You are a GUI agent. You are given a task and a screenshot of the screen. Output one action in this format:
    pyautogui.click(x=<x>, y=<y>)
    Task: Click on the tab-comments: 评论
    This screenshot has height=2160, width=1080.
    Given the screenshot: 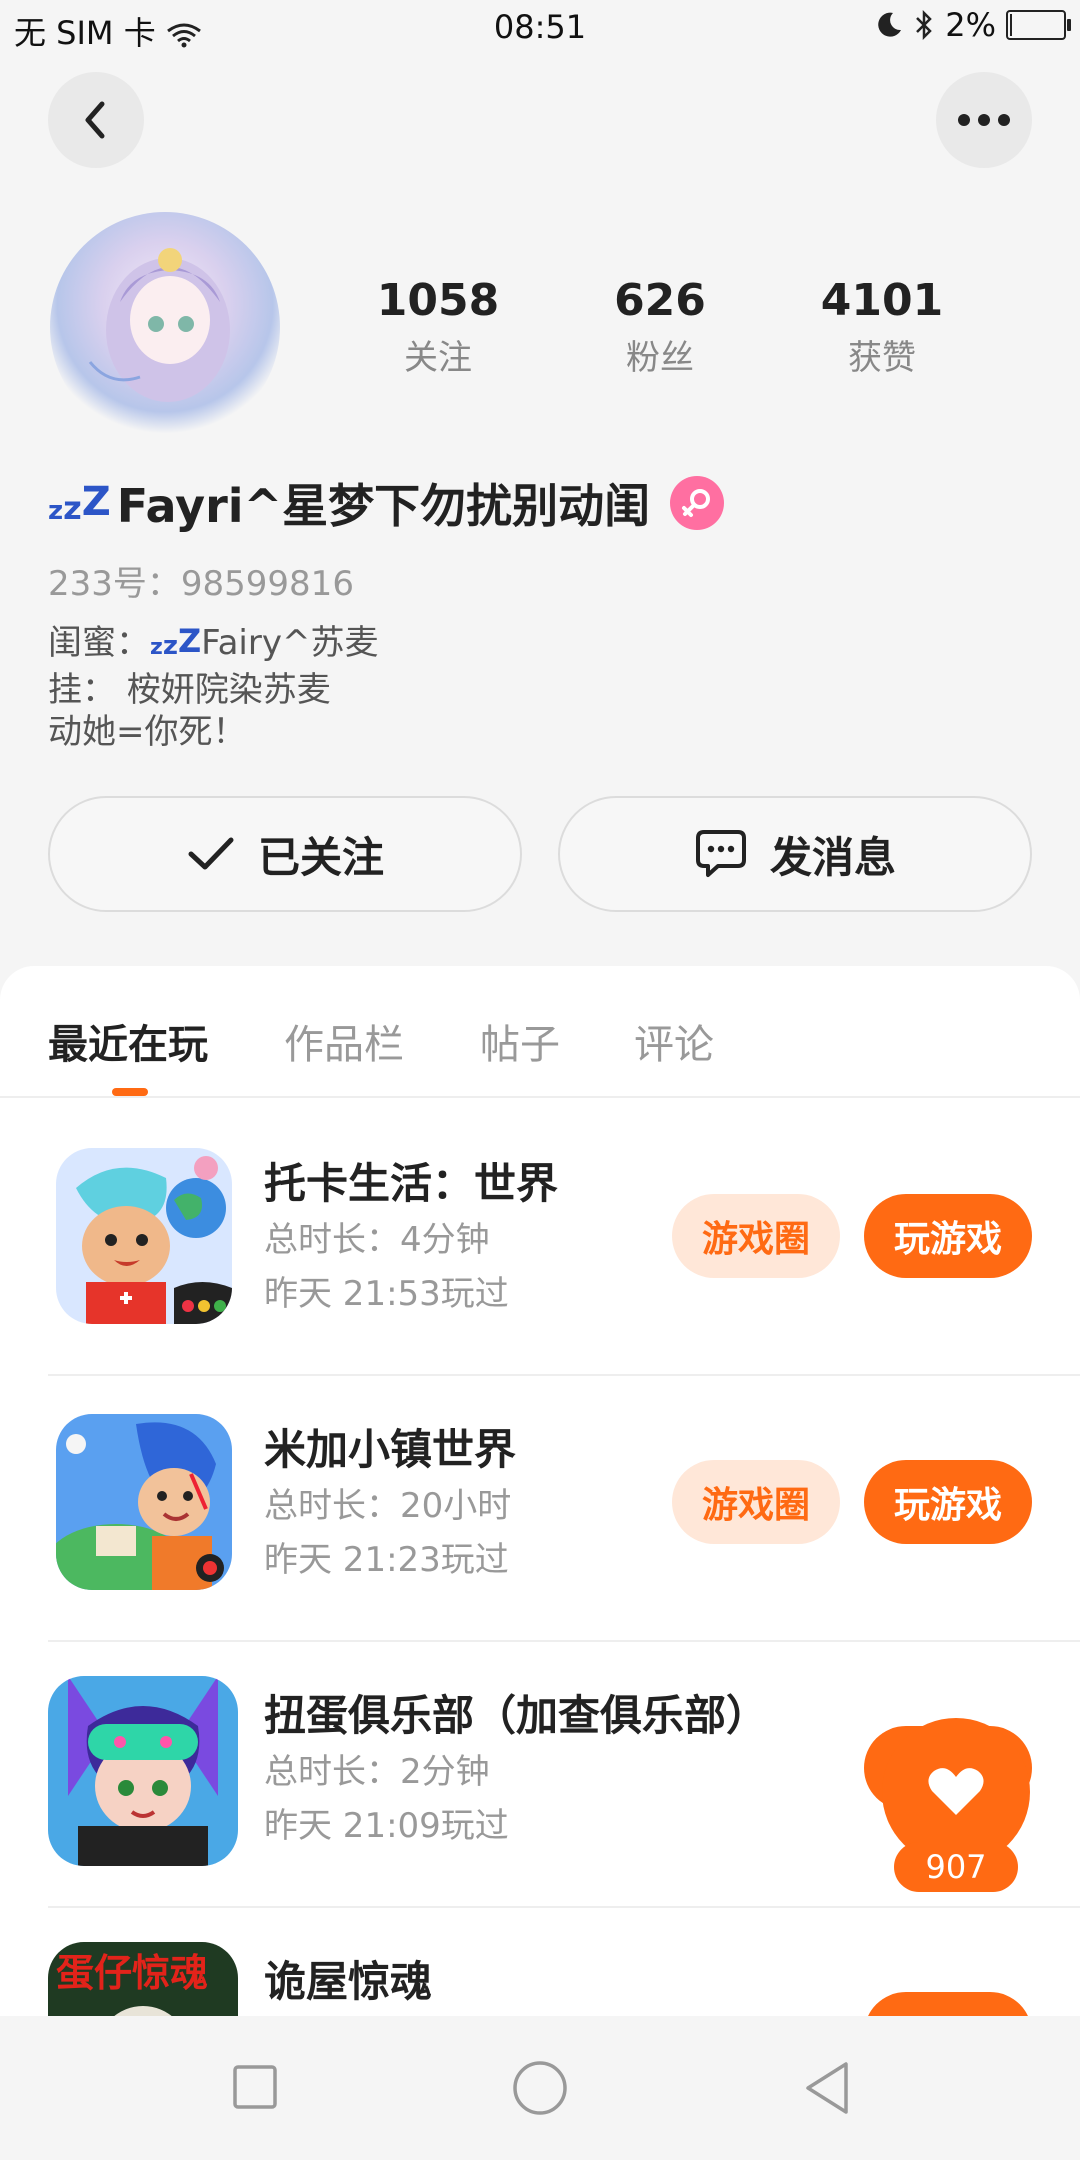 What is the action you would take?
    pyautogui.click(x=674, y=1041)
    